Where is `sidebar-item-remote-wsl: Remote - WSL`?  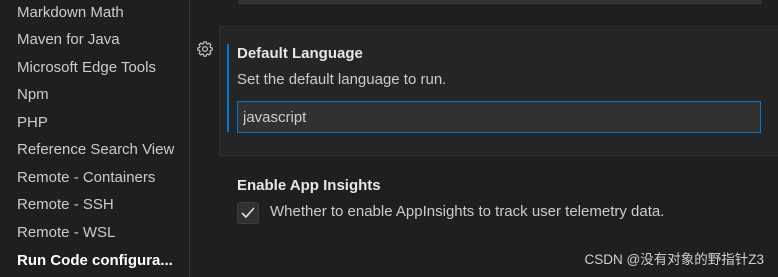
sidebar-item-remote-wsl: Remote - WSL is located at coordinates (94, 232).